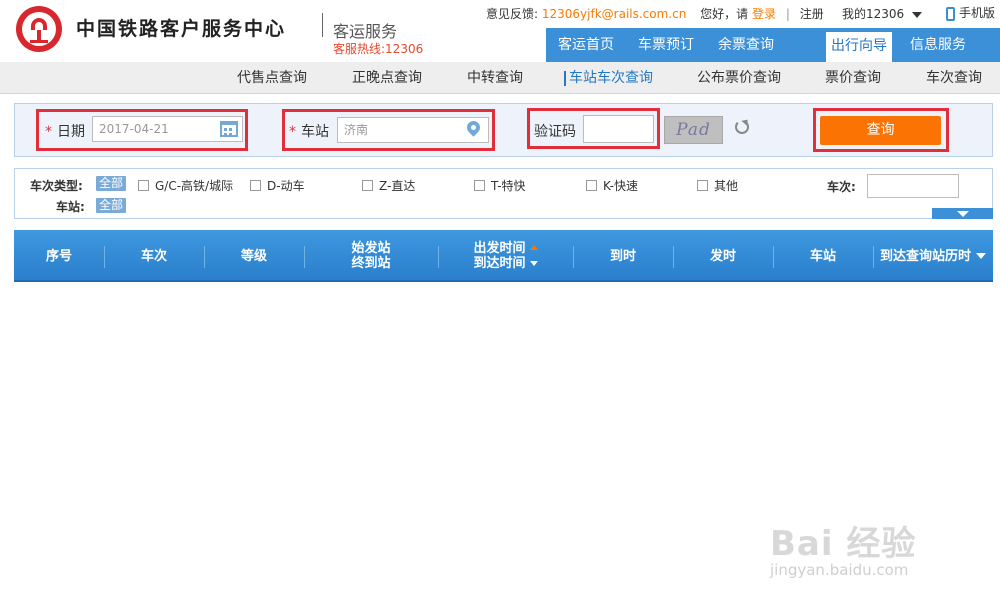 The width and height of the screenshot is (1000, 601). What do you see at coordinates (371, 248) in the screenshot?
I see `col-origin: 始发站` at bounding box center [371, 248].